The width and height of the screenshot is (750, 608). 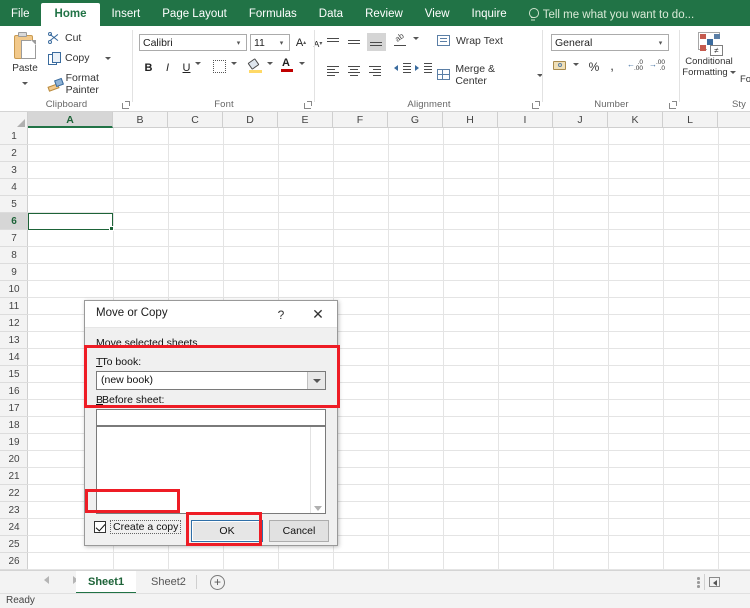 I want to click on tab-data: Data, so click(x=331, y=15).